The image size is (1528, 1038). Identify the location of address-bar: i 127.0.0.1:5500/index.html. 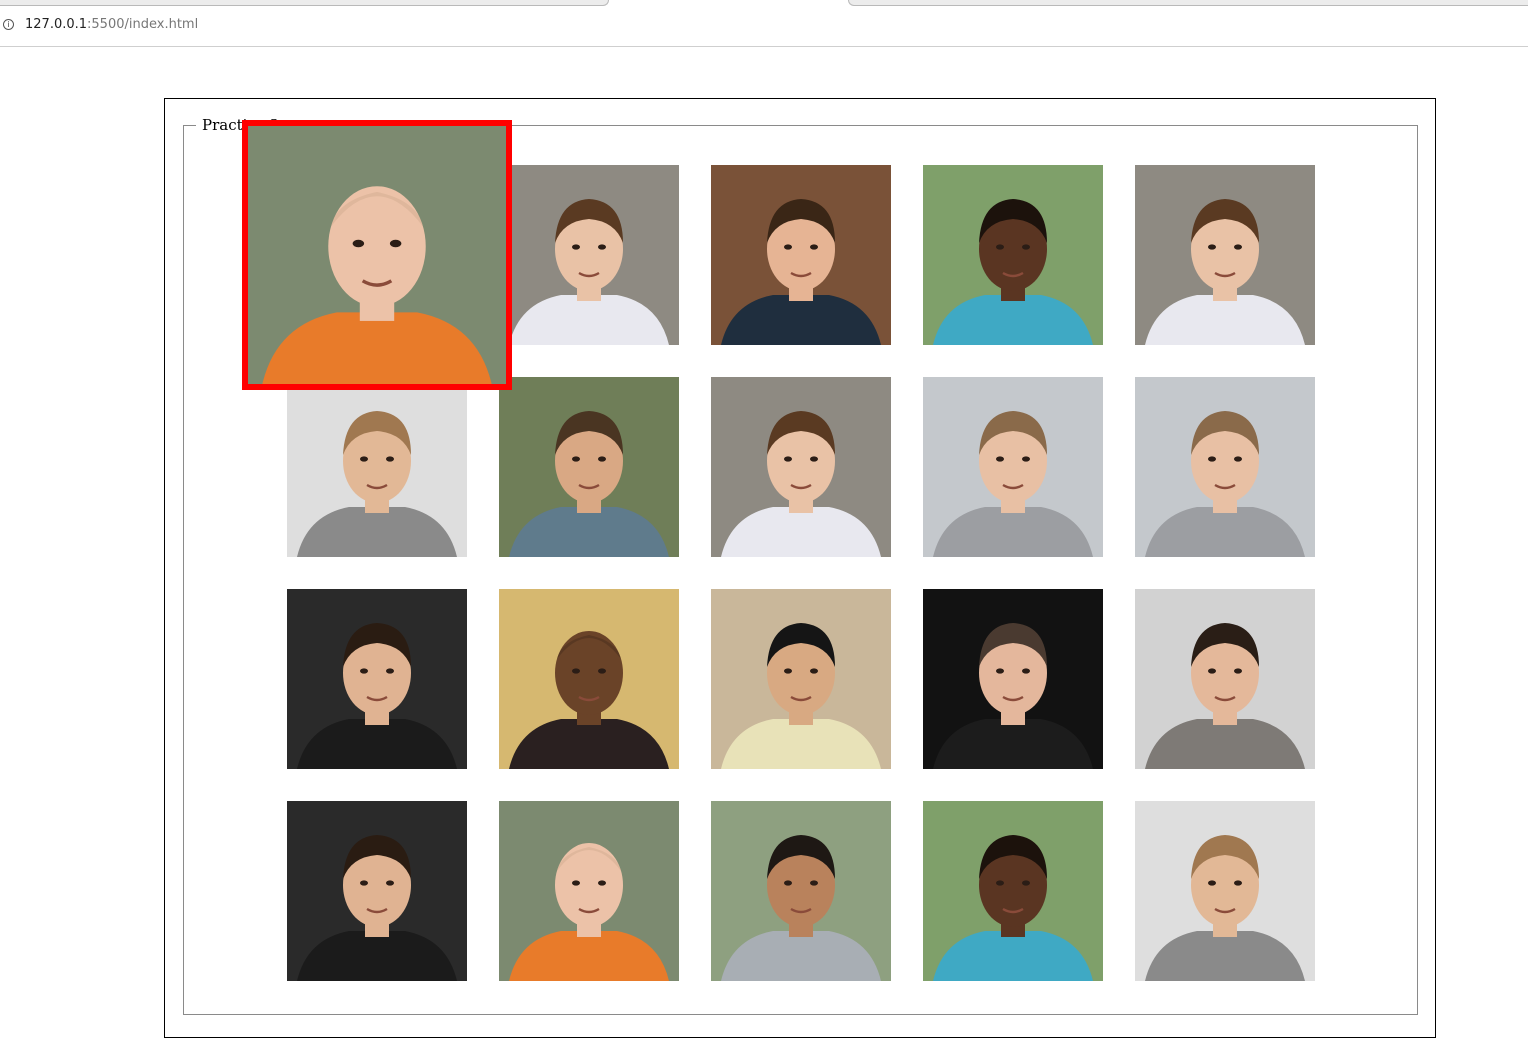
(764, 27).